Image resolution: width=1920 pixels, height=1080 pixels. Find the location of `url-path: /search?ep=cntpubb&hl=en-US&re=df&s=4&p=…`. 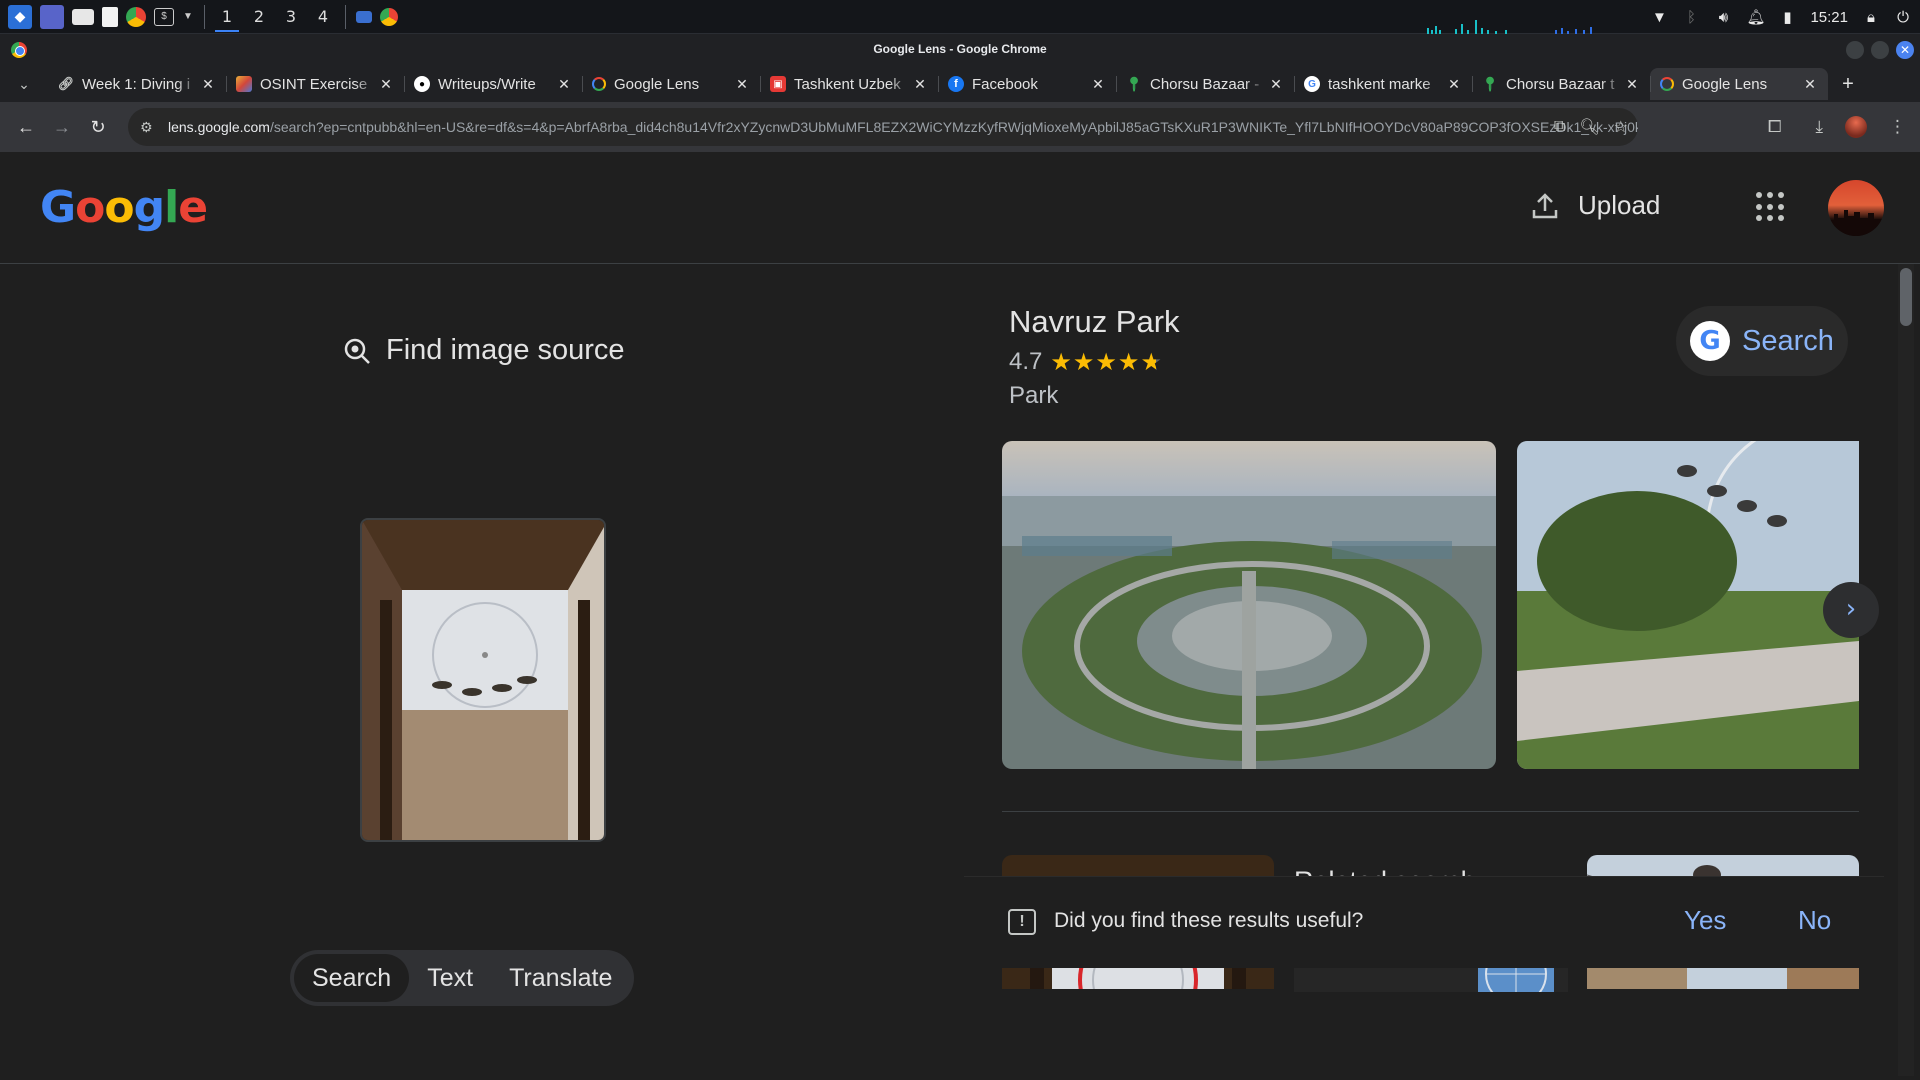

url-path: /search?ep=cntpubb&hl=en-US&re=df&s=4&p=… is located at coordinates (953, 127).